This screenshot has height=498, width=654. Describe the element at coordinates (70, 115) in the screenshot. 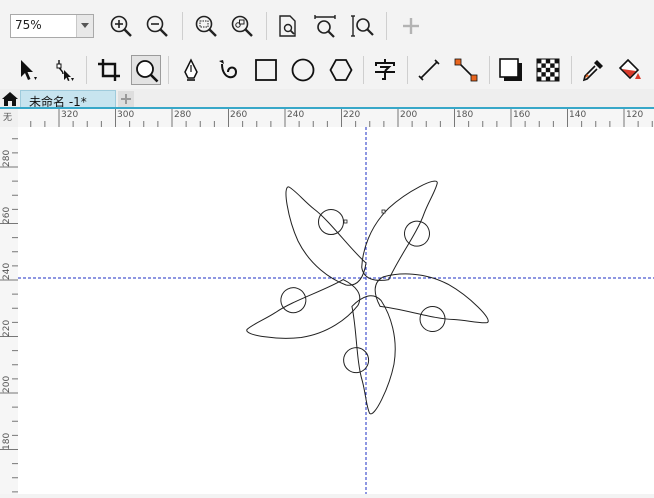

I see `ruler-label: 320` at that location.